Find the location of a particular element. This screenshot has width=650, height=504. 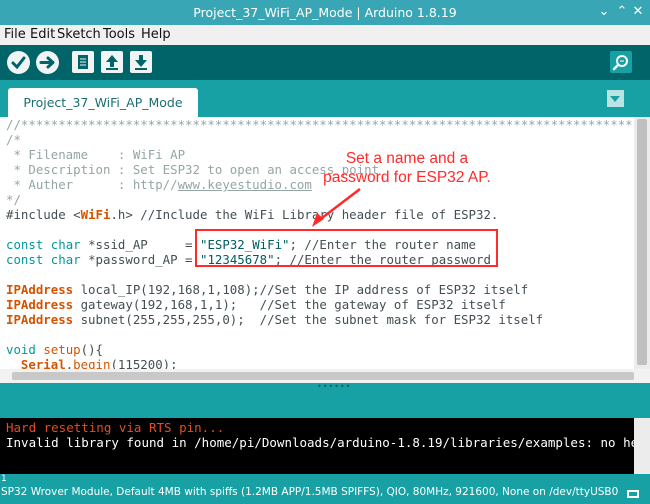

window-title: Project_37_WiFi_AP_Mode | Arduino 1.8.19 is located at coordinates (325, 12).